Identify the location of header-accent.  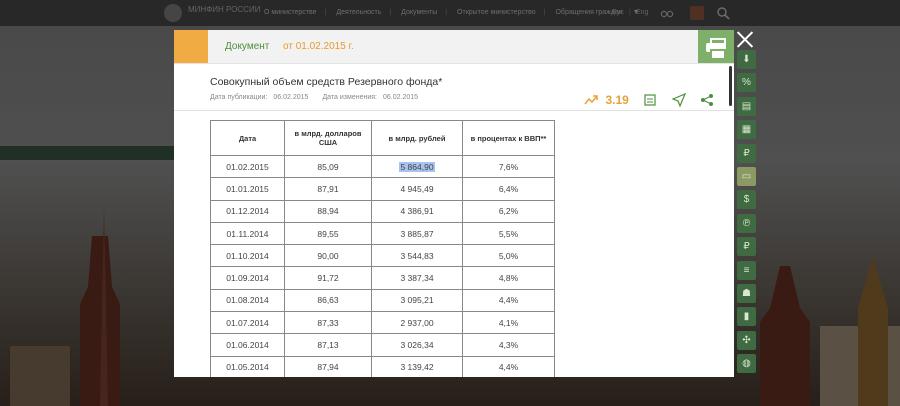
(191, 46).